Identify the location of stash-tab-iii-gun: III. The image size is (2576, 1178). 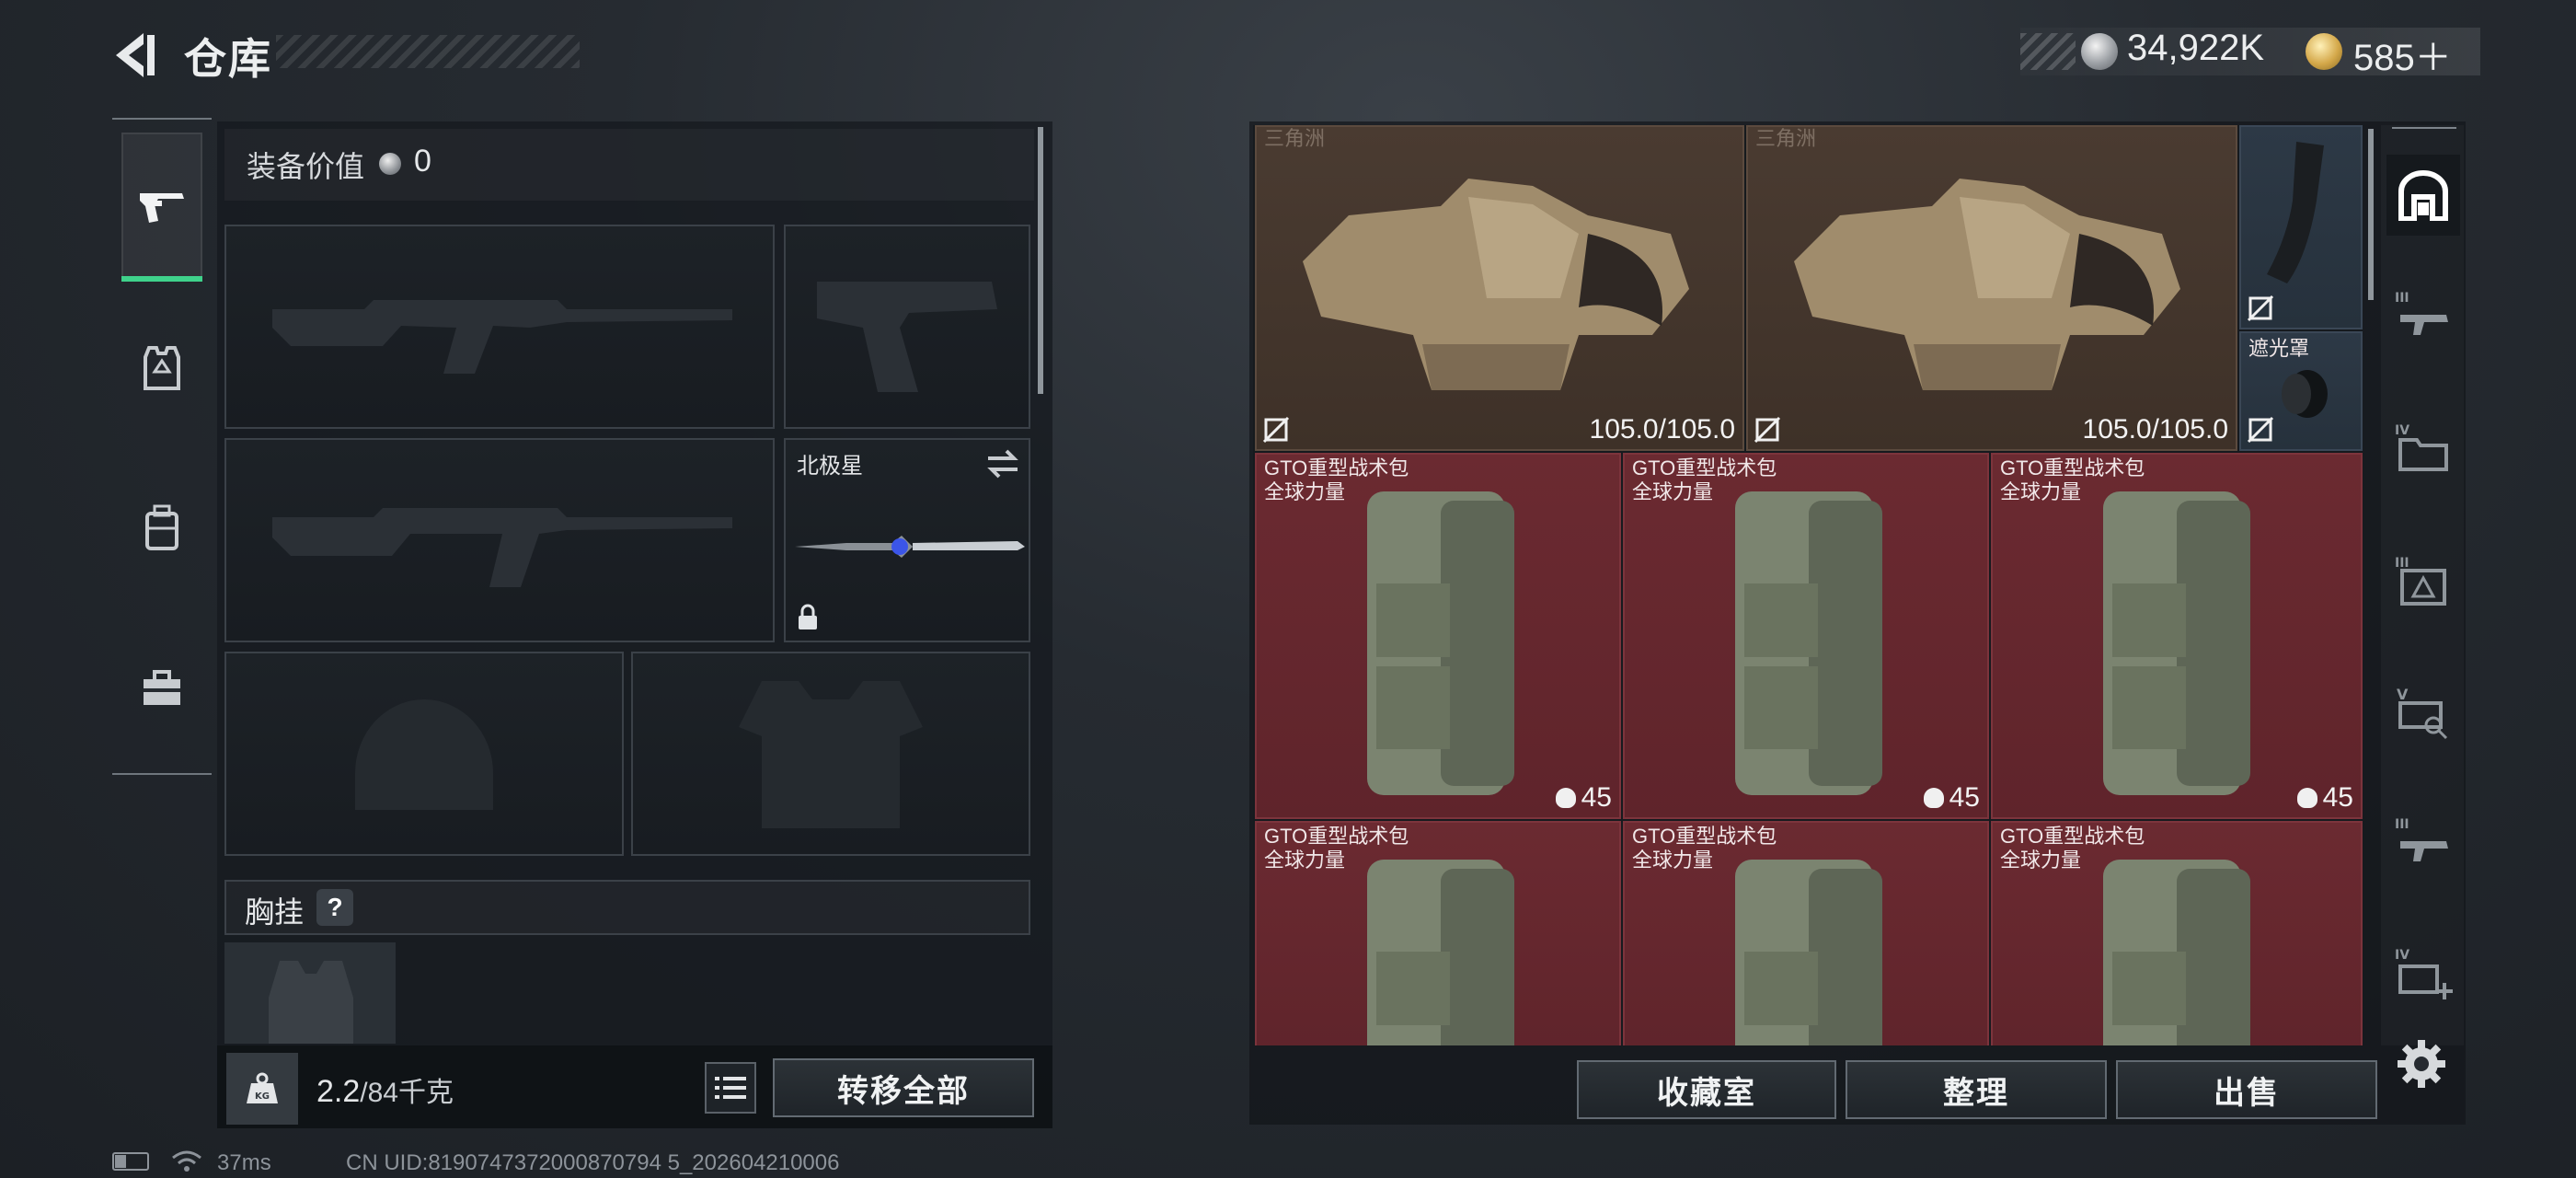
(2423, 843).